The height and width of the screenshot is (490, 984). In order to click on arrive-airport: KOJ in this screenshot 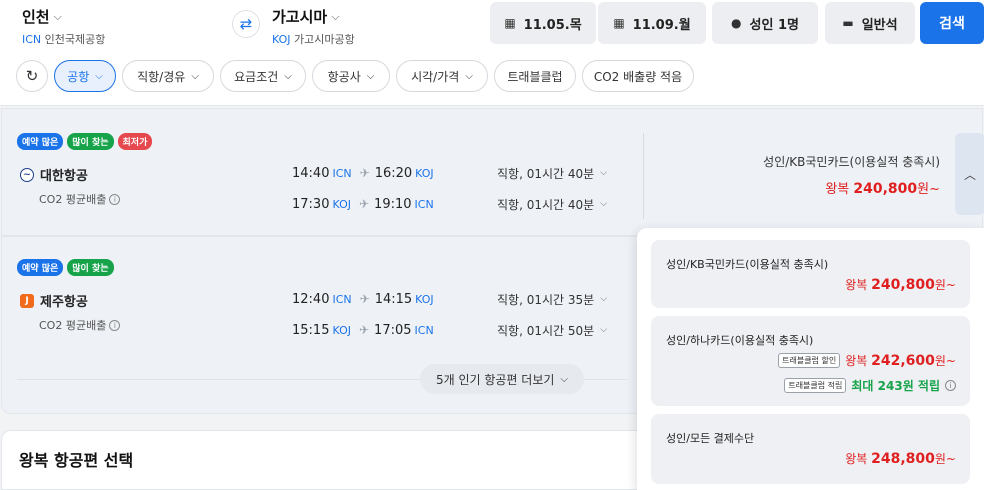, I will do `click(424, 173)`.